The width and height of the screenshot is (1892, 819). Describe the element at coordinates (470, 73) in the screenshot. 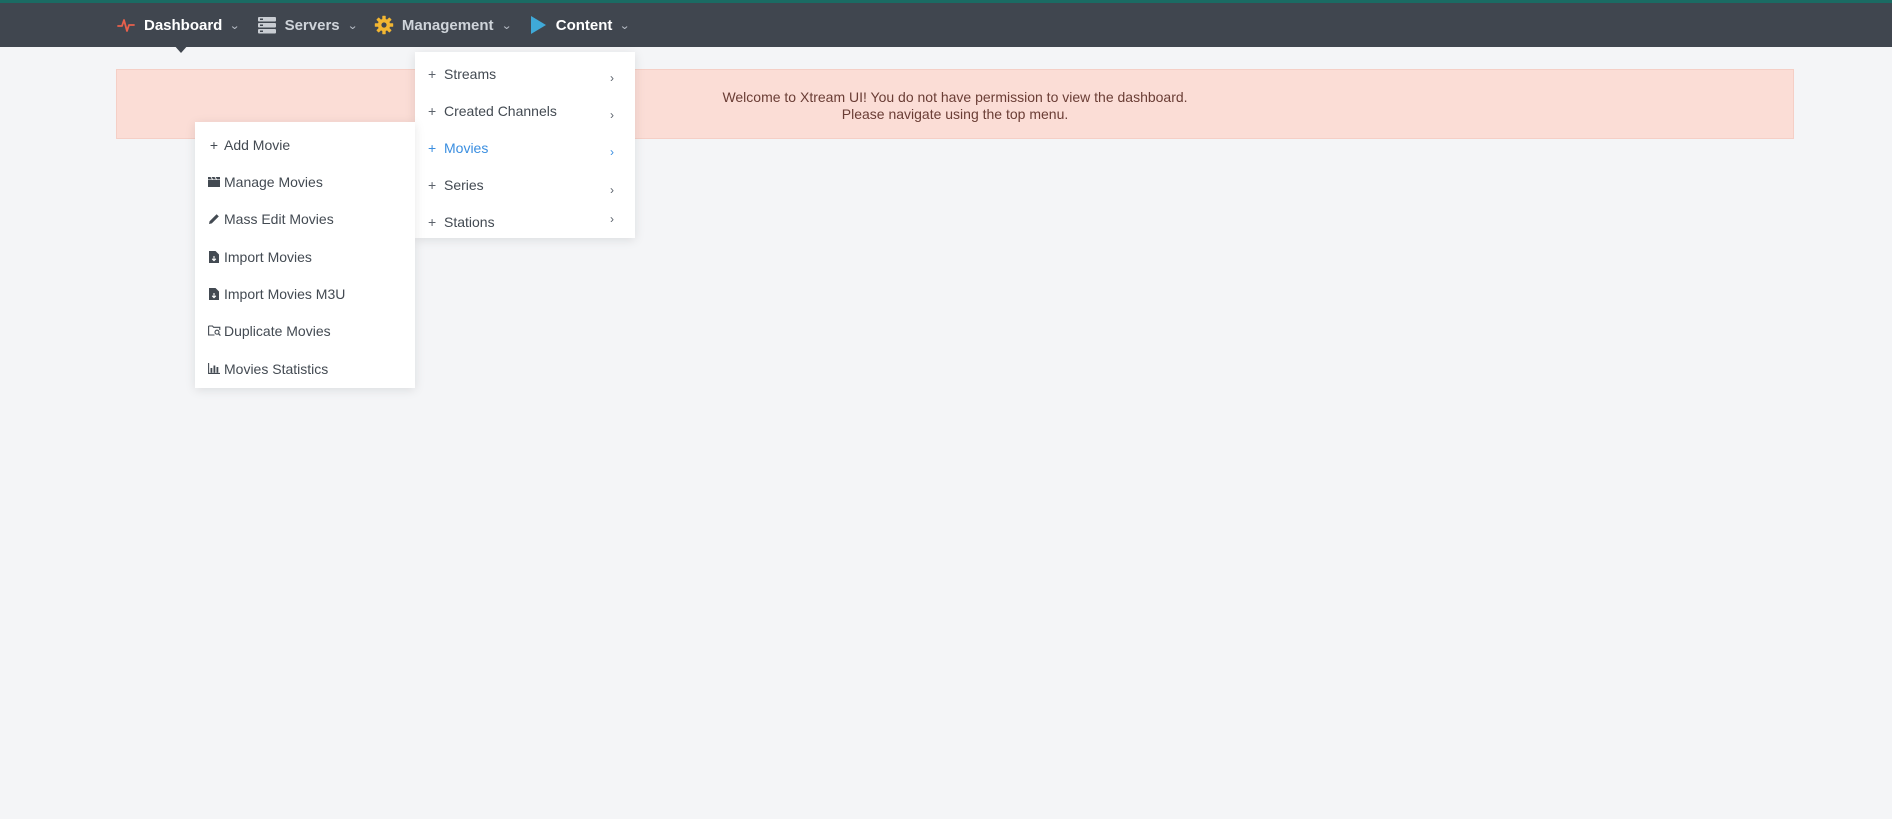

I see `menu-item-label: Streams` at that location.